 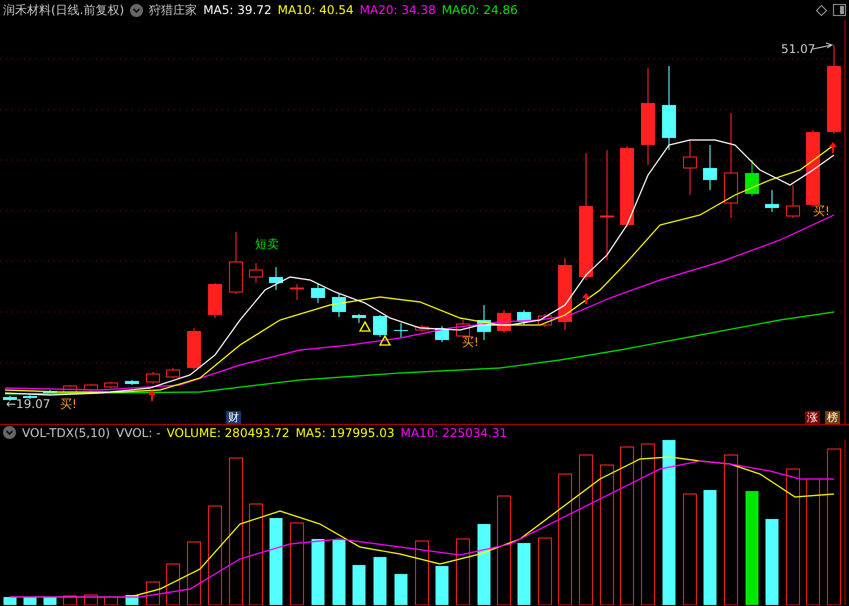 I want to click on badge-label: 财, so click(x=233, y=417).